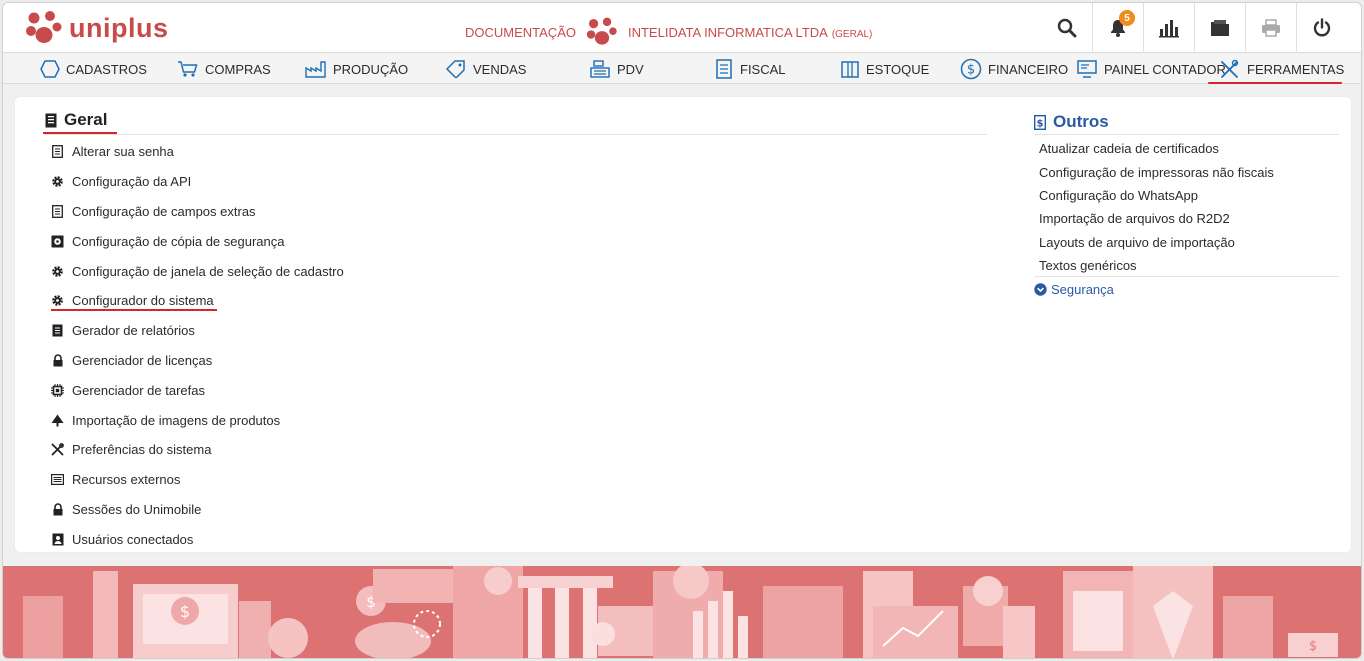 This screenshot has width=1364, height=661. Describe the element at coordinates (57, 449) in the screenshot. I see `wrench-icon` at that location.